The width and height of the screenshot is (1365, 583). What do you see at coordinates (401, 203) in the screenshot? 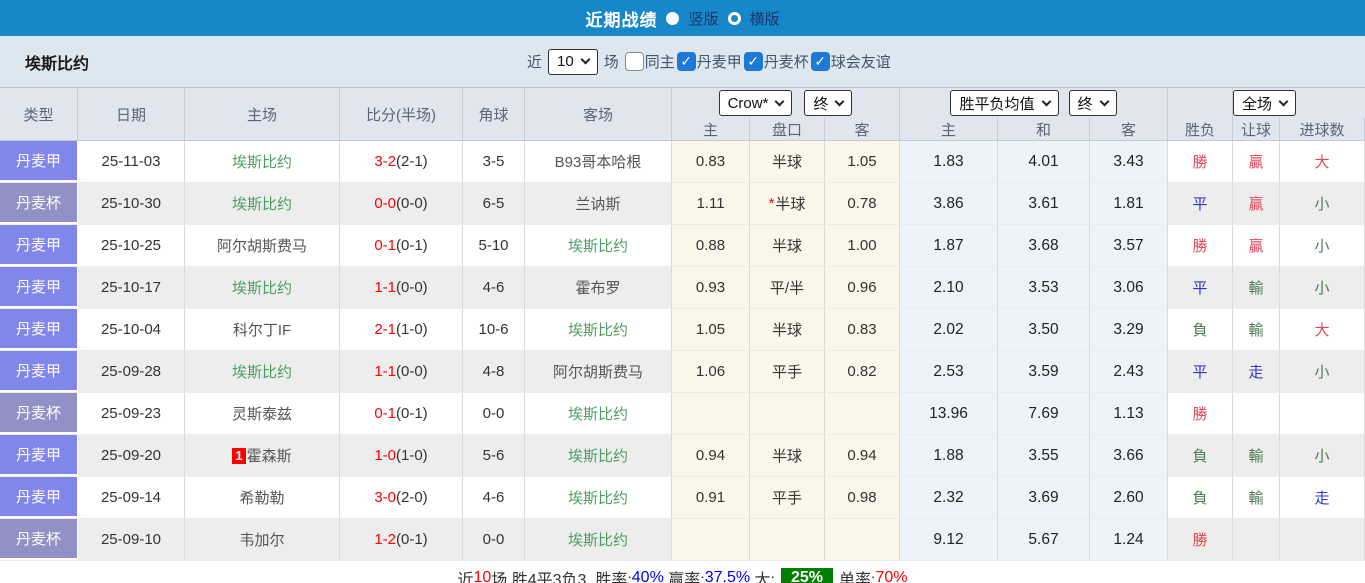
I see `score-cell: 0-0 (0-0)` at bounding box center [401, 203].